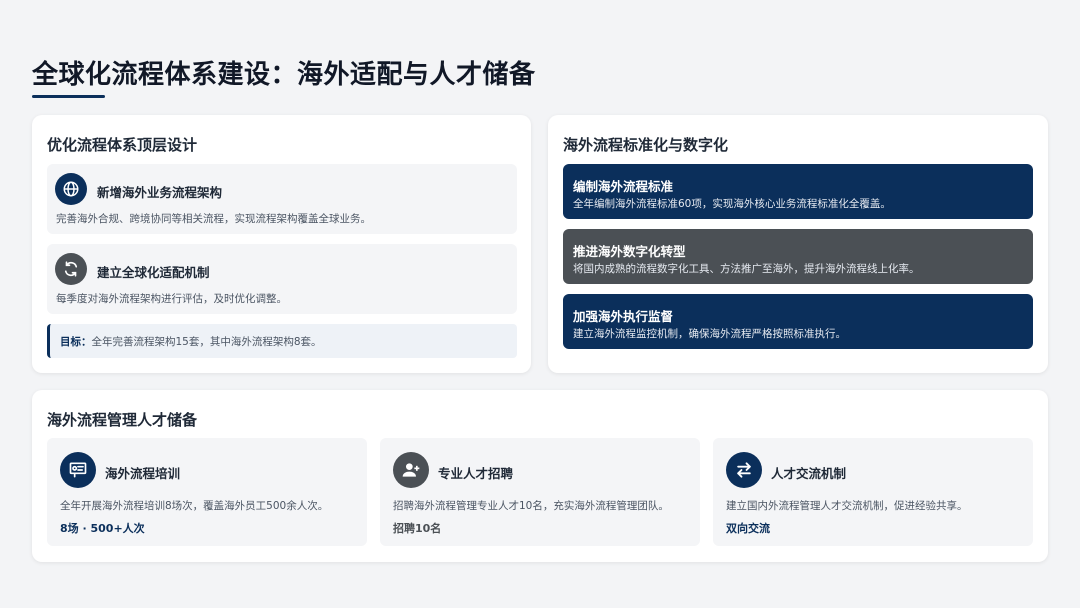 The height and width of the screenshot is (608, 1080). I want to click on title-underline, so click(68, 96).